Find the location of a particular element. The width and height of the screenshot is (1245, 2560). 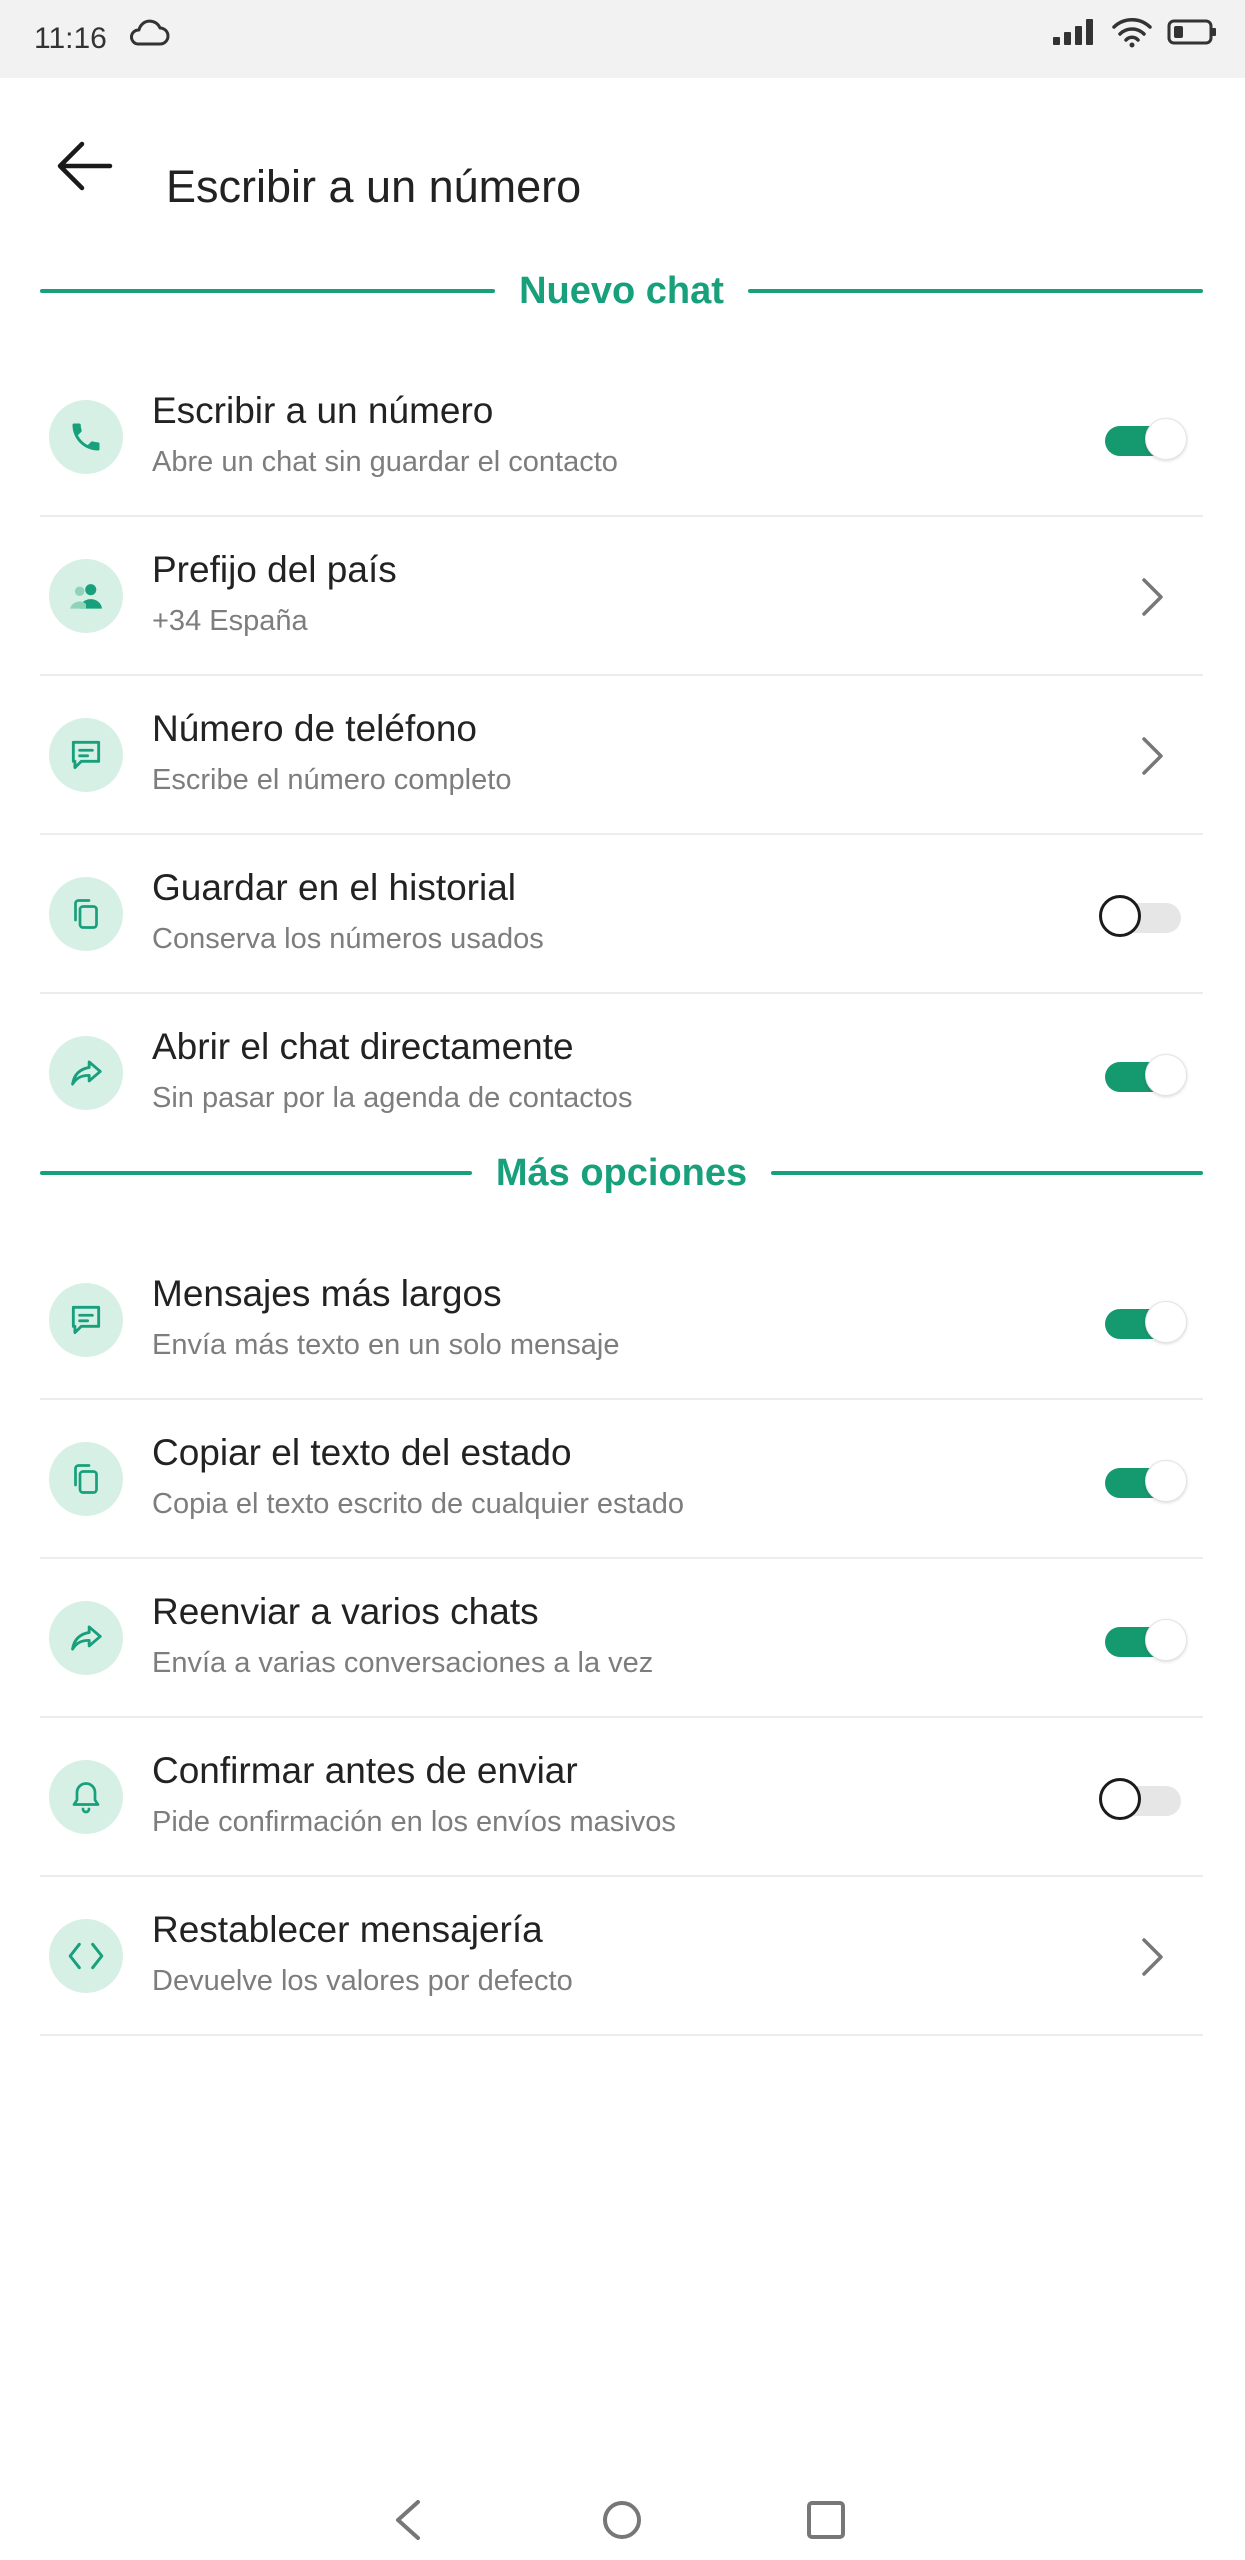

section-header-nuevo-chat: Nuevo chat is located at coordinates (622, 291).